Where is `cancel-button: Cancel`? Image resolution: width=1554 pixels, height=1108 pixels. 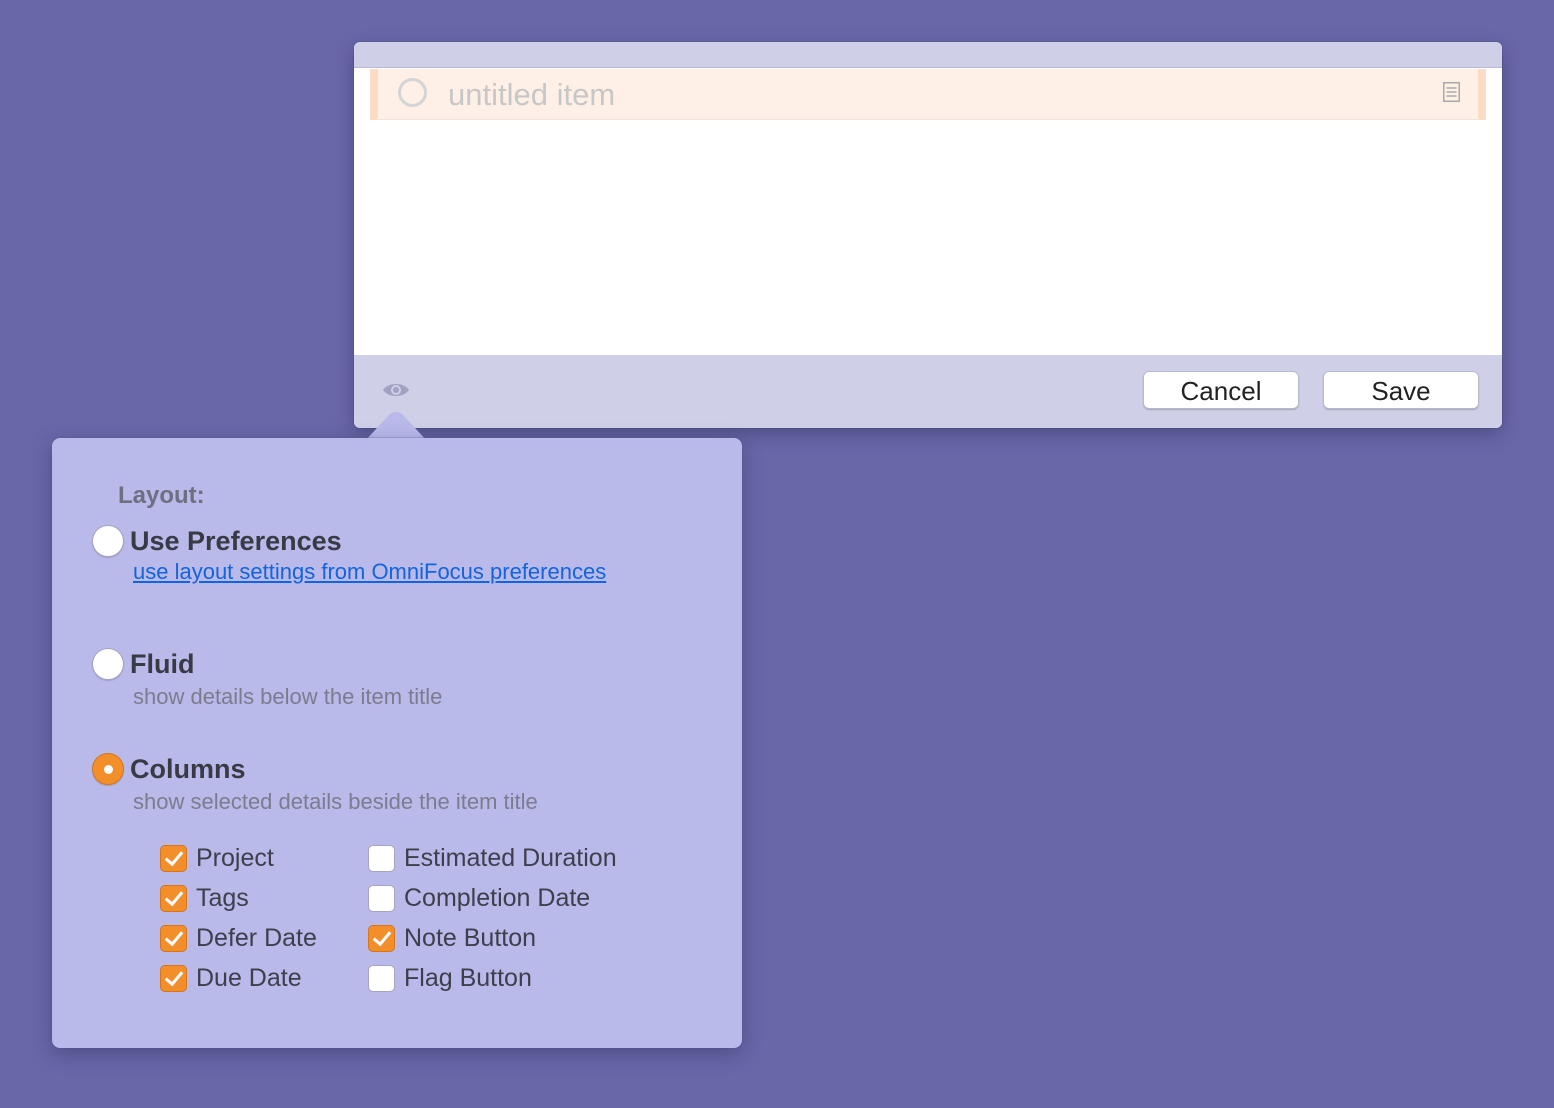
cancel-button: Cancel is located at coordinates (1221, 390).